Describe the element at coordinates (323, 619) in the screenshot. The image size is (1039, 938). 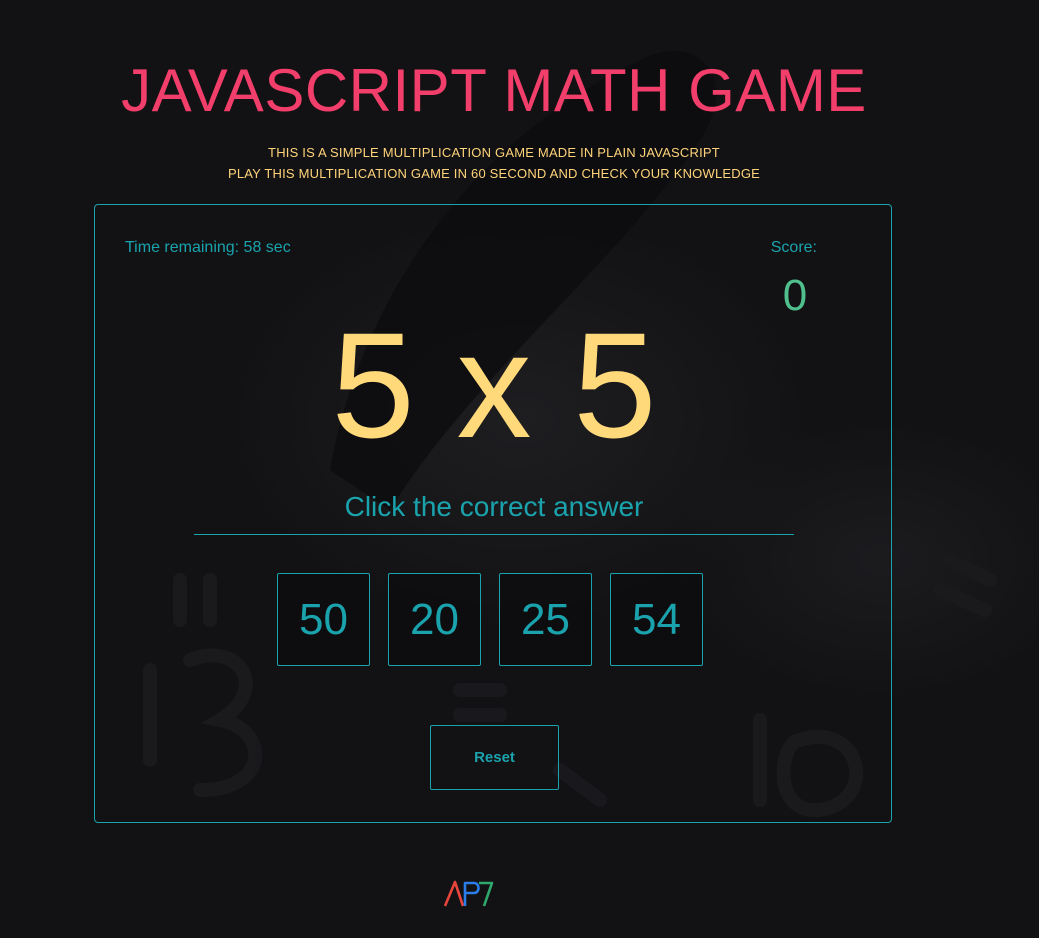
I see `answer-choice-1: 50` at that location.